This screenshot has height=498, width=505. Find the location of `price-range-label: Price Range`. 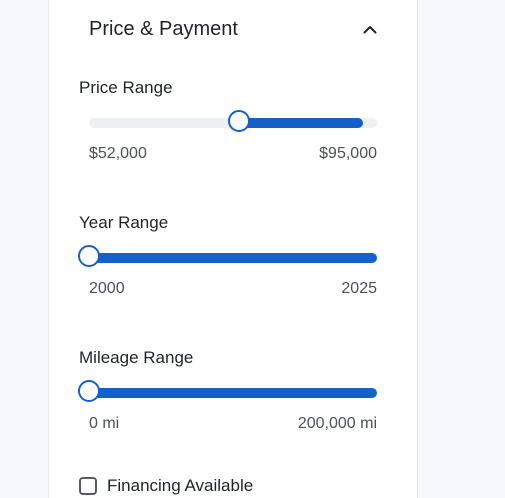

price-range-label: Price Range is located at coordinates (126, 87).